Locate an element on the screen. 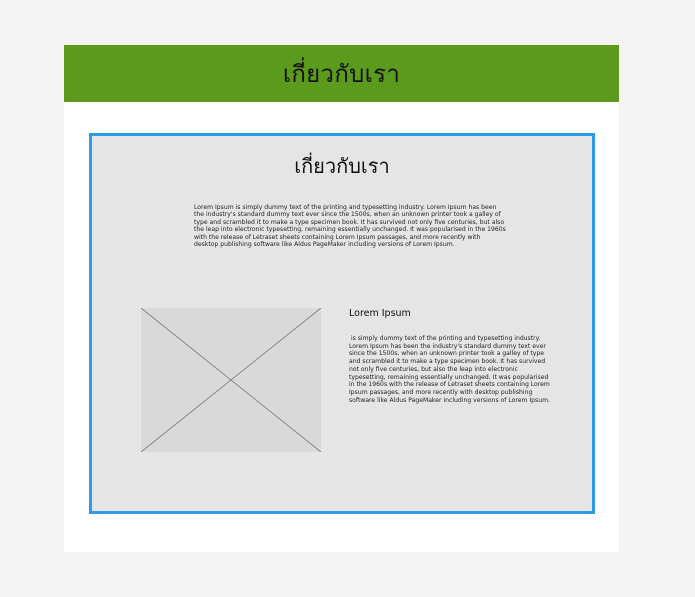 Image resolution: width=695 pixels, height=597 pixels. section-title: เกี่ยวกับเรา is located at coordinates (342, 166).